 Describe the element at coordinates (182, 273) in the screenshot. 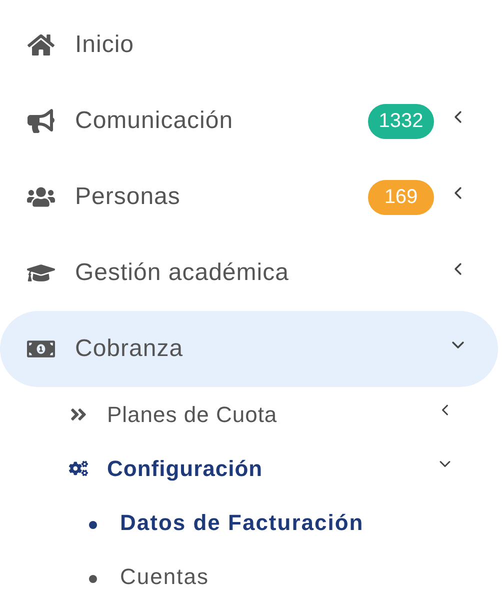

I see `menu-label: Gestión académica` at that location.